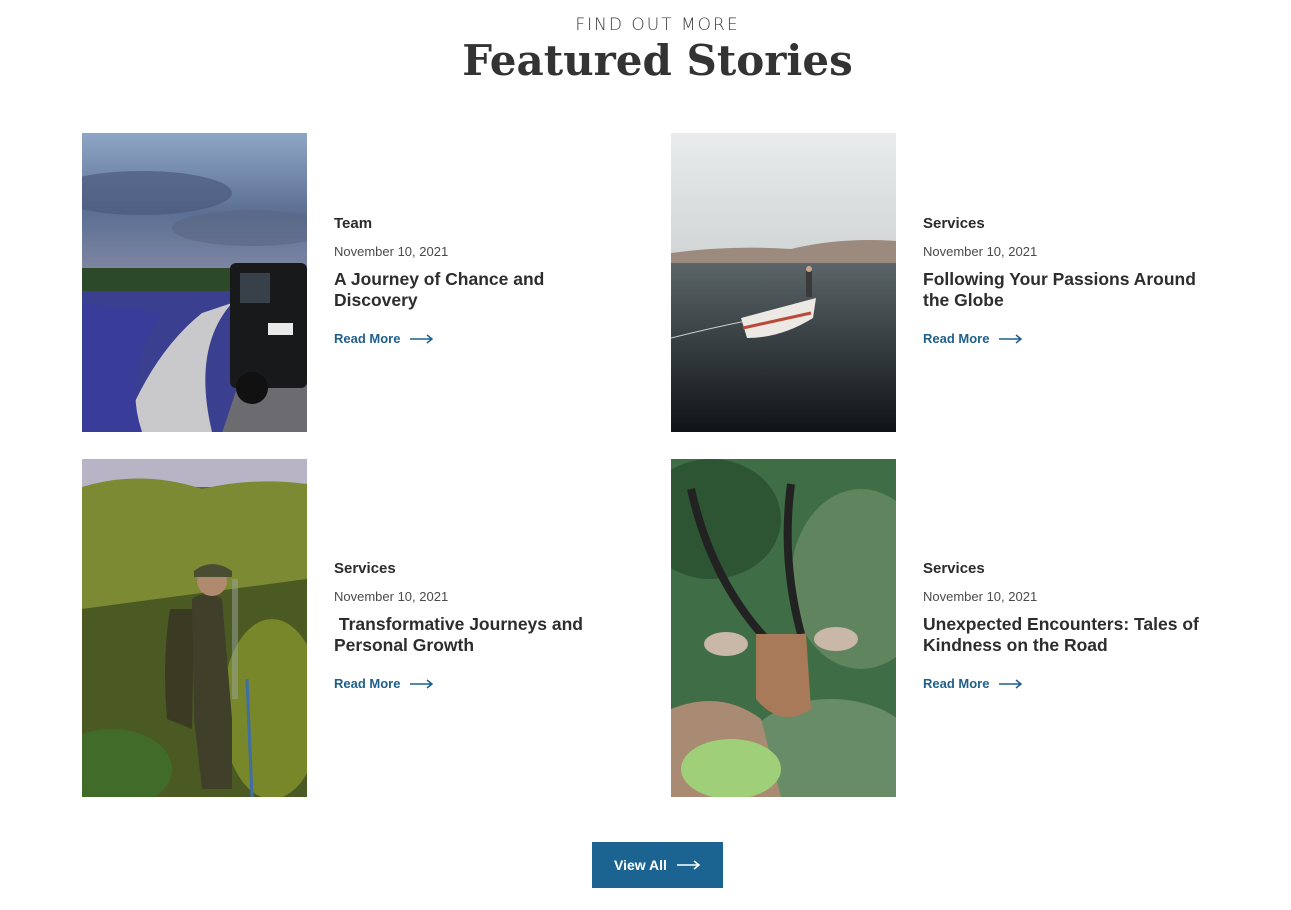 This screenshot has width=1291, height=910. I want to click on story-image-antelope, so click(783, 628).